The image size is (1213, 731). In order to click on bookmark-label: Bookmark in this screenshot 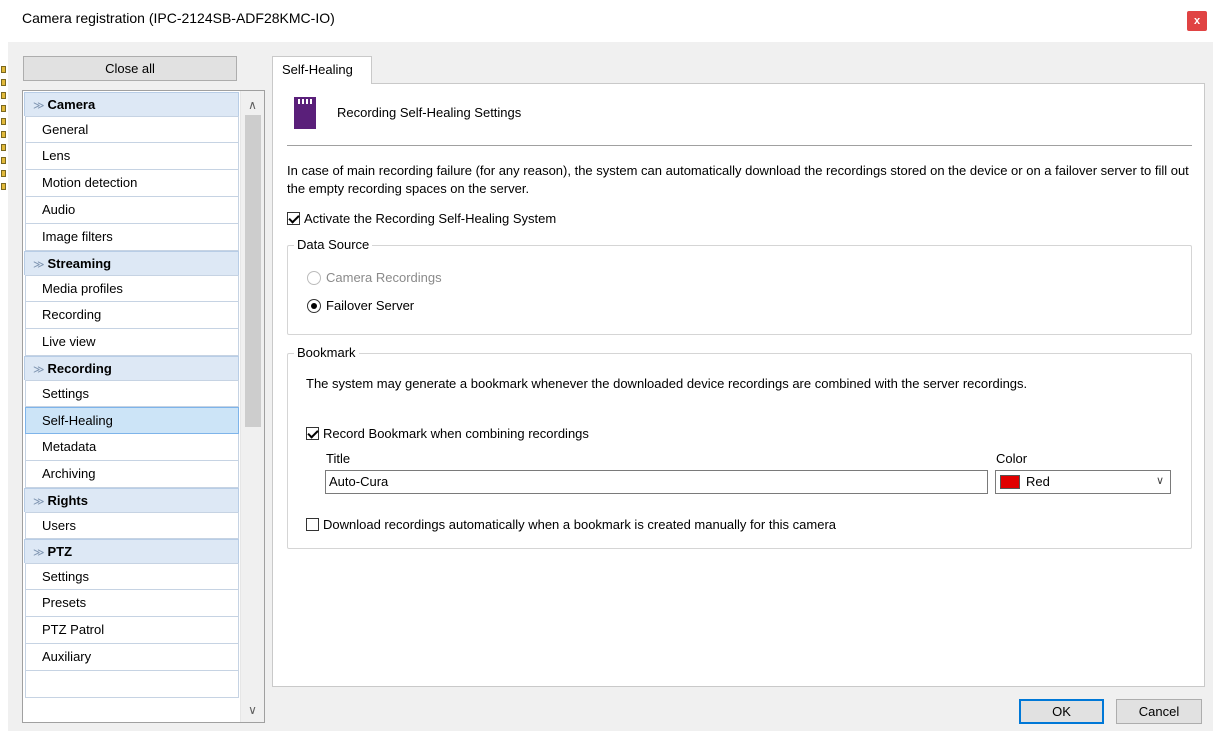, I will do `click(326, 352)`.